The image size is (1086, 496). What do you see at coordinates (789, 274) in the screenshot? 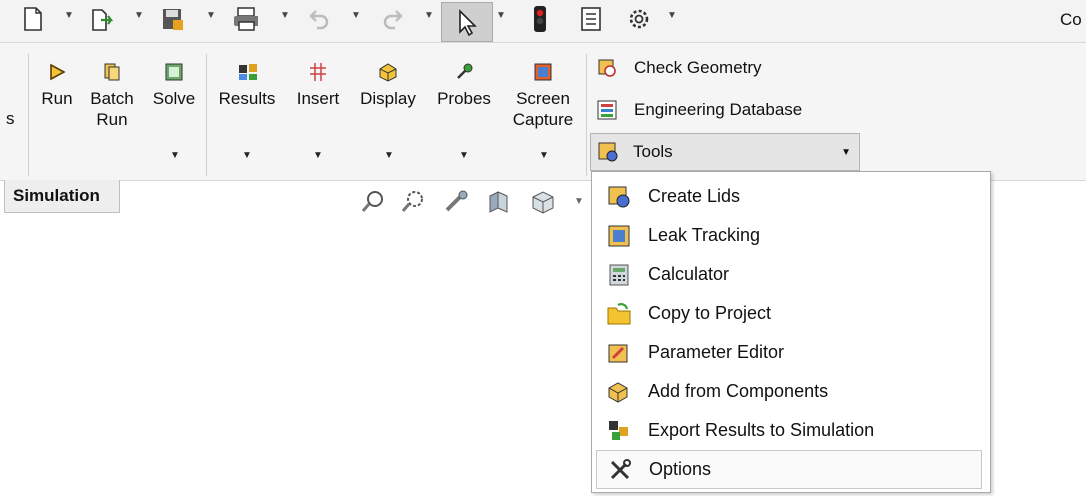
I see `menu-item-calculator: Calculator` at bounding box center [789, 274].